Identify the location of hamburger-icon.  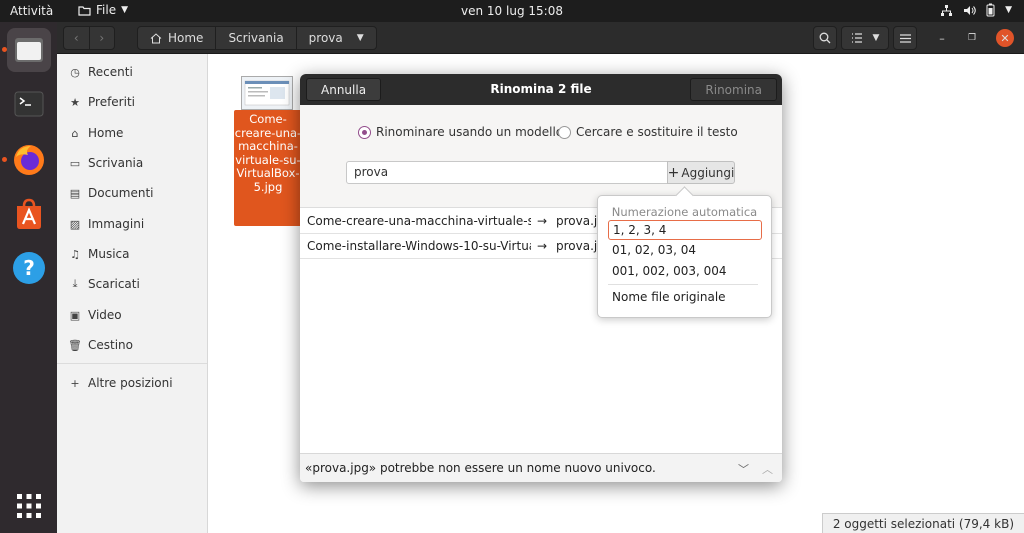
(905, 38).